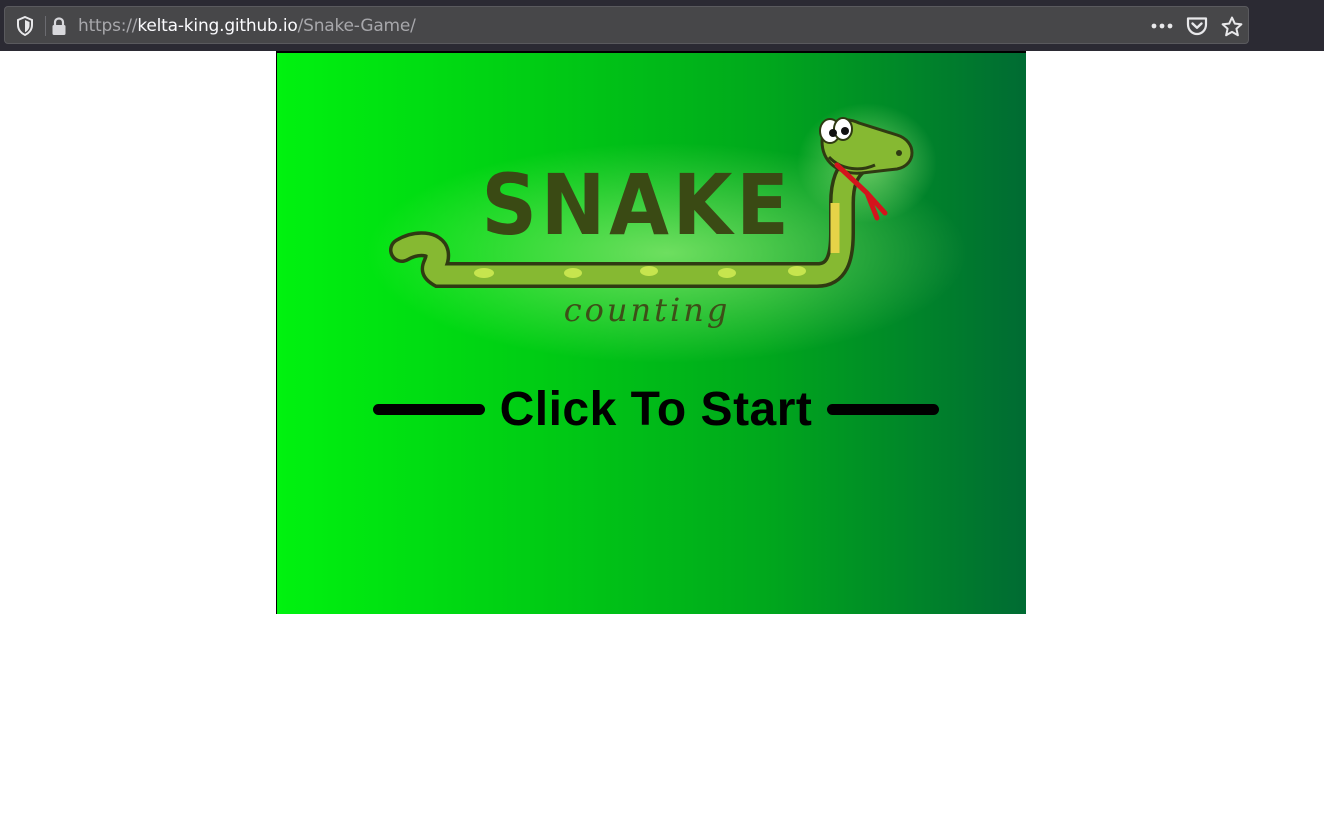 This screenshot has width=1324, height=831. Describe the element at coordinates (59, 26) in the screenshot. I see `lock-icon` at that location.